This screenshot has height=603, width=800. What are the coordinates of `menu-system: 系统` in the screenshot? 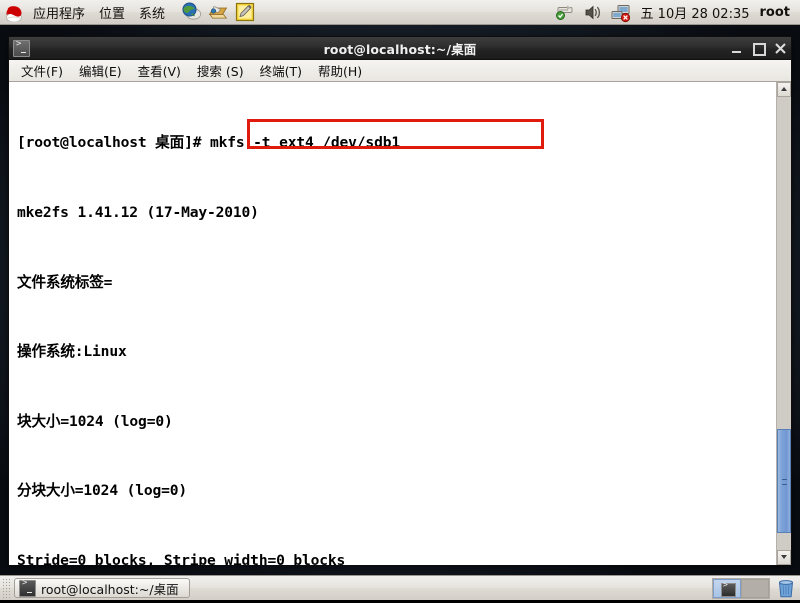 It's located at (152, 12).